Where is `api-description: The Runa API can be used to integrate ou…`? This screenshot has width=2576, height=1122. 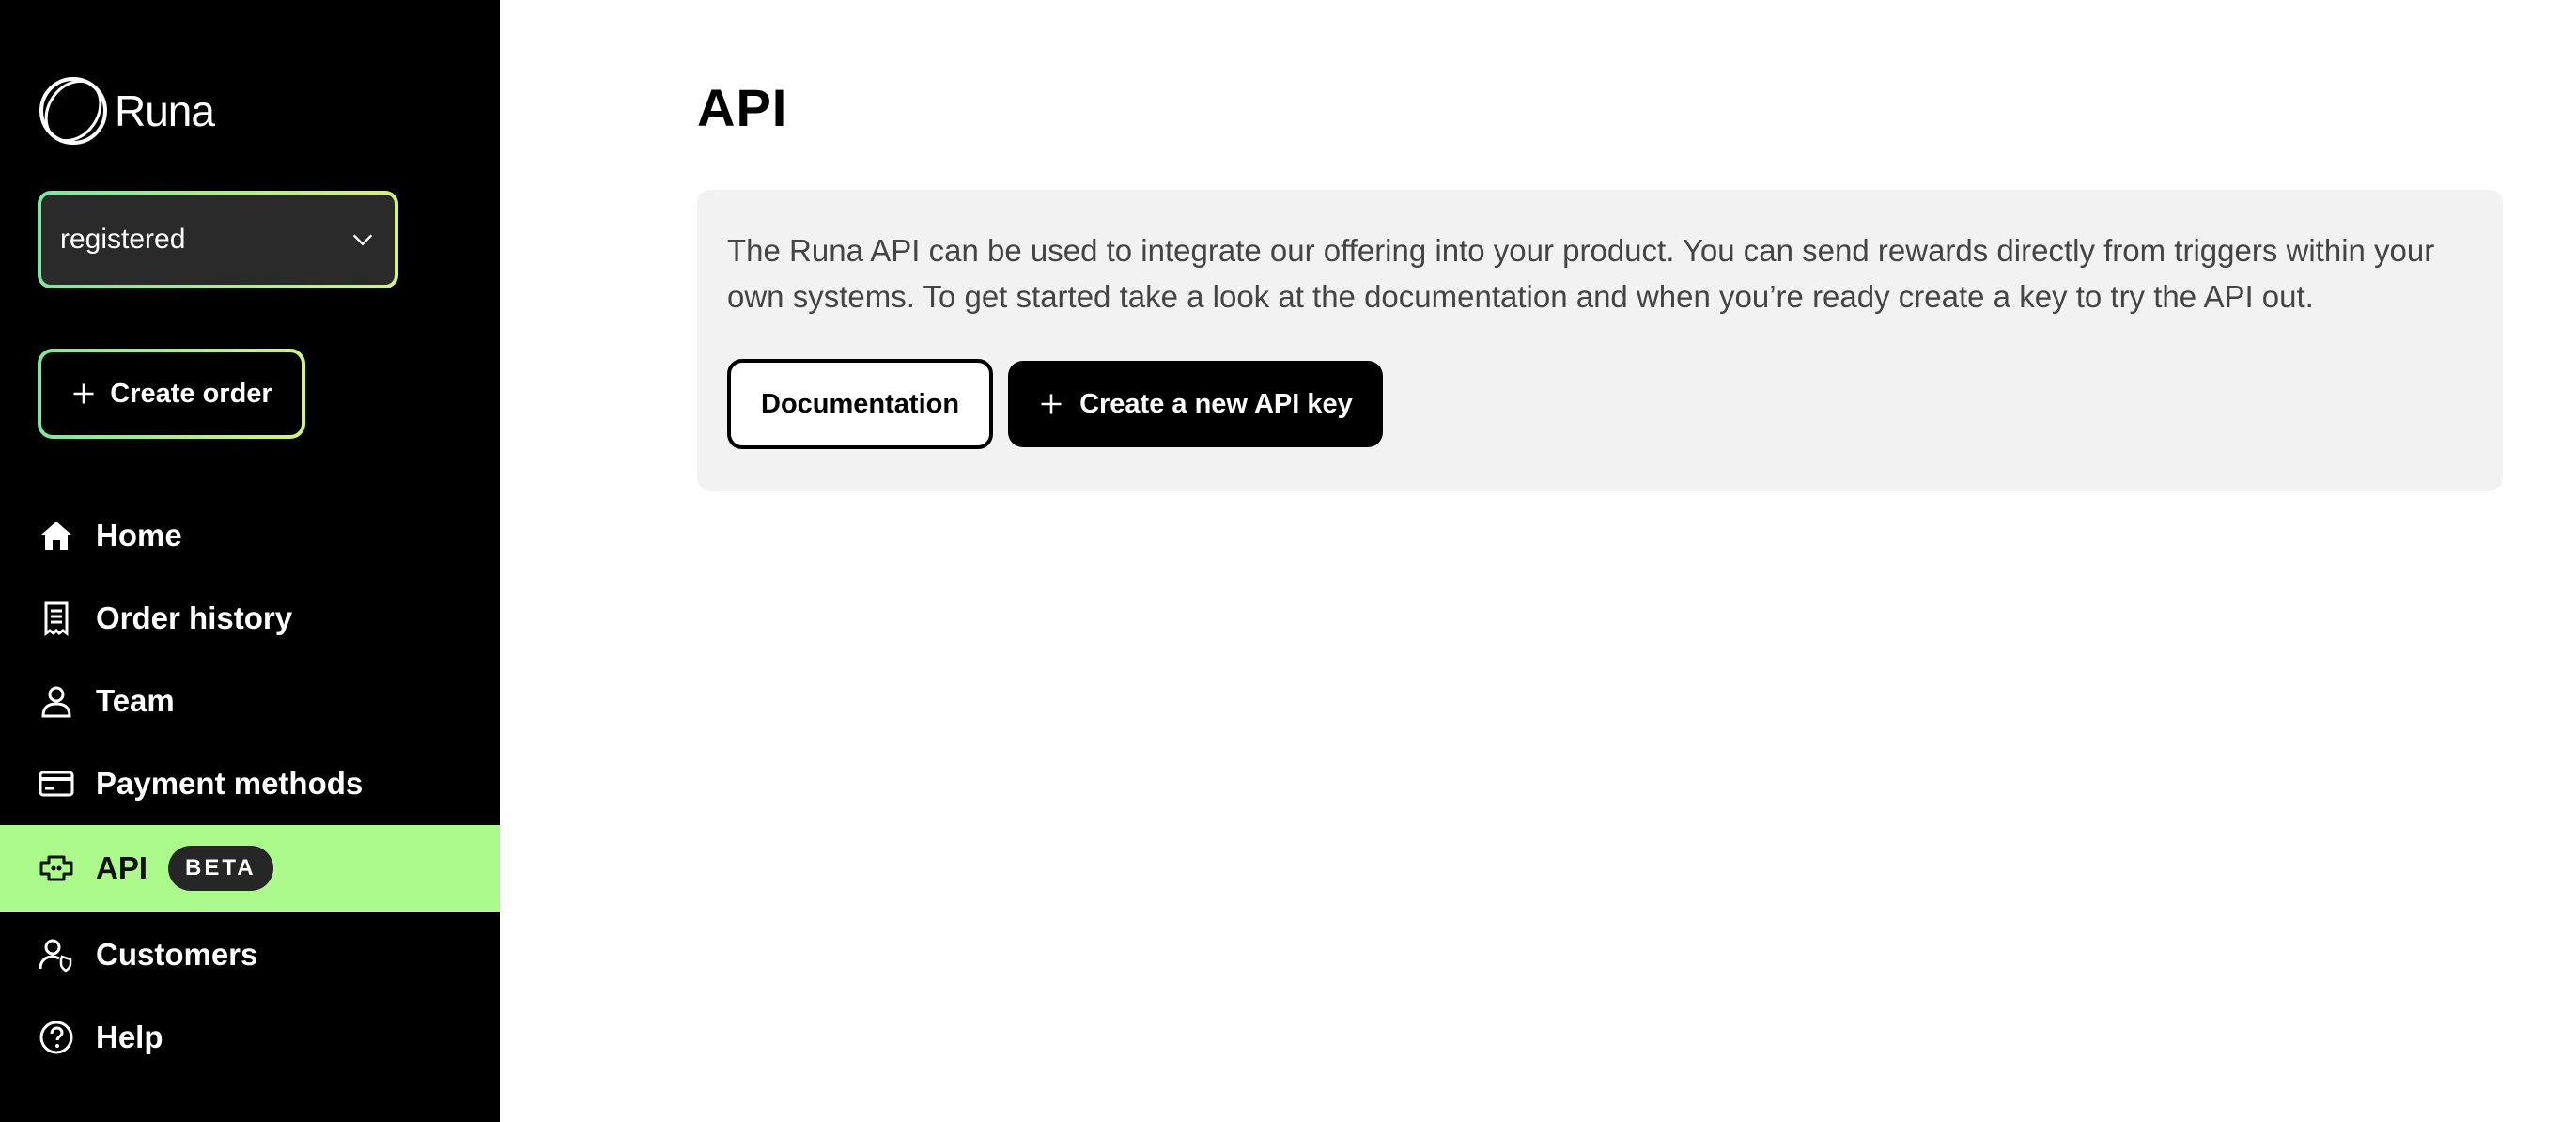 api-description: The Runa API can be used to integrate ou… is located at coordinates (1581, 273).